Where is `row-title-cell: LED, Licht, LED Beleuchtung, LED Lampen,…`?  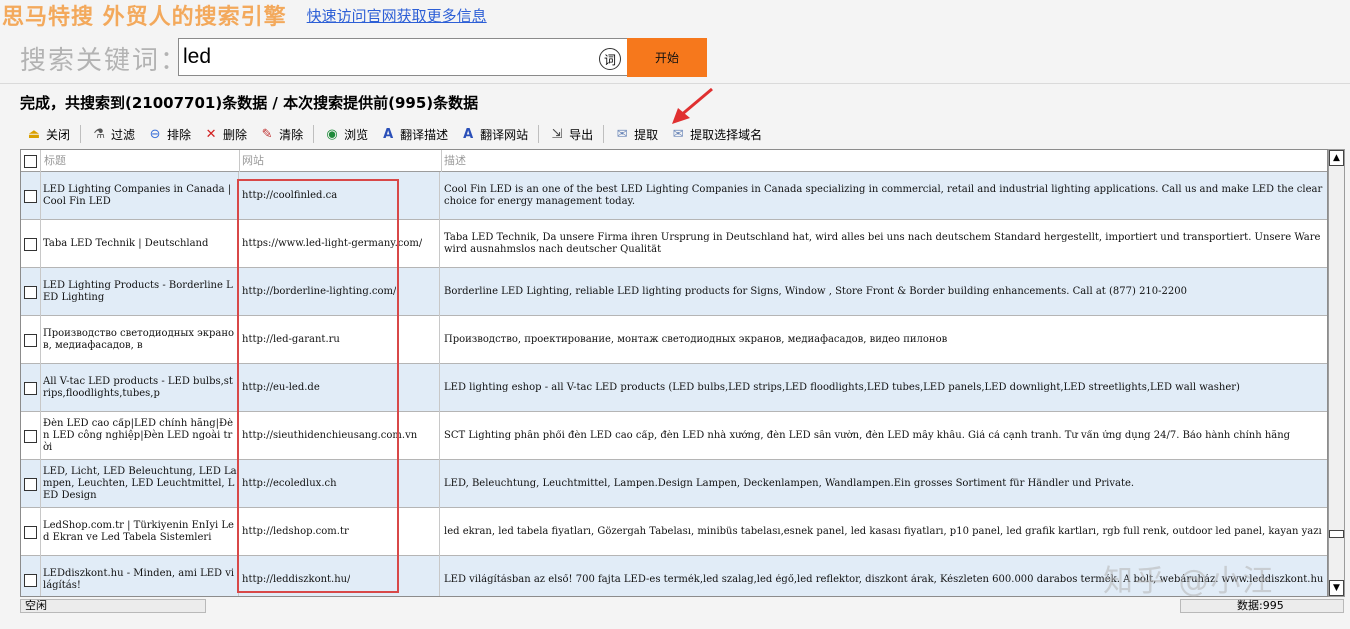 row-title-cell: LED, Licht, LED Beleuchtung, LED Lampen,… is located at coordinates (140, 484).